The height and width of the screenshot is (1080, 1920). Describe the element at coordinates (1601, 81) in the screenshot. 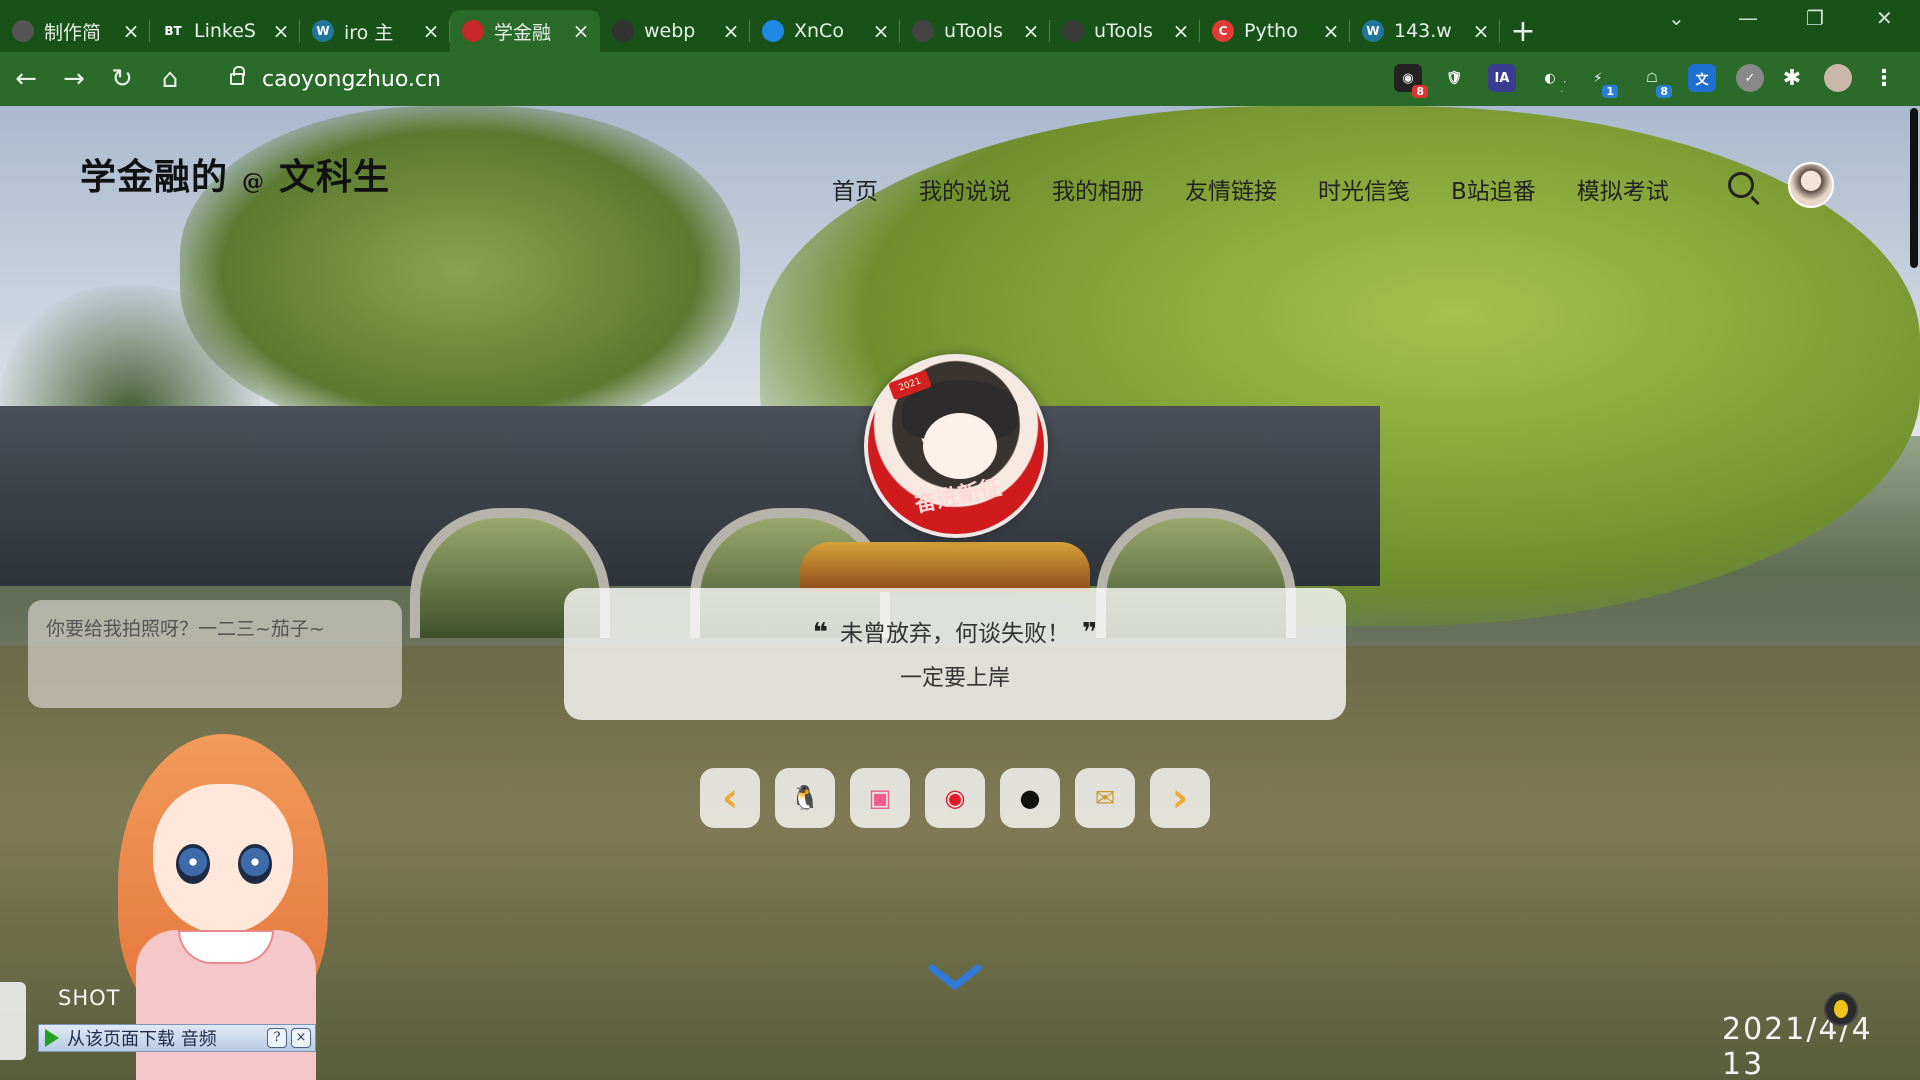

I see `extension-bolt-icon: ⚡ 1` at that location.